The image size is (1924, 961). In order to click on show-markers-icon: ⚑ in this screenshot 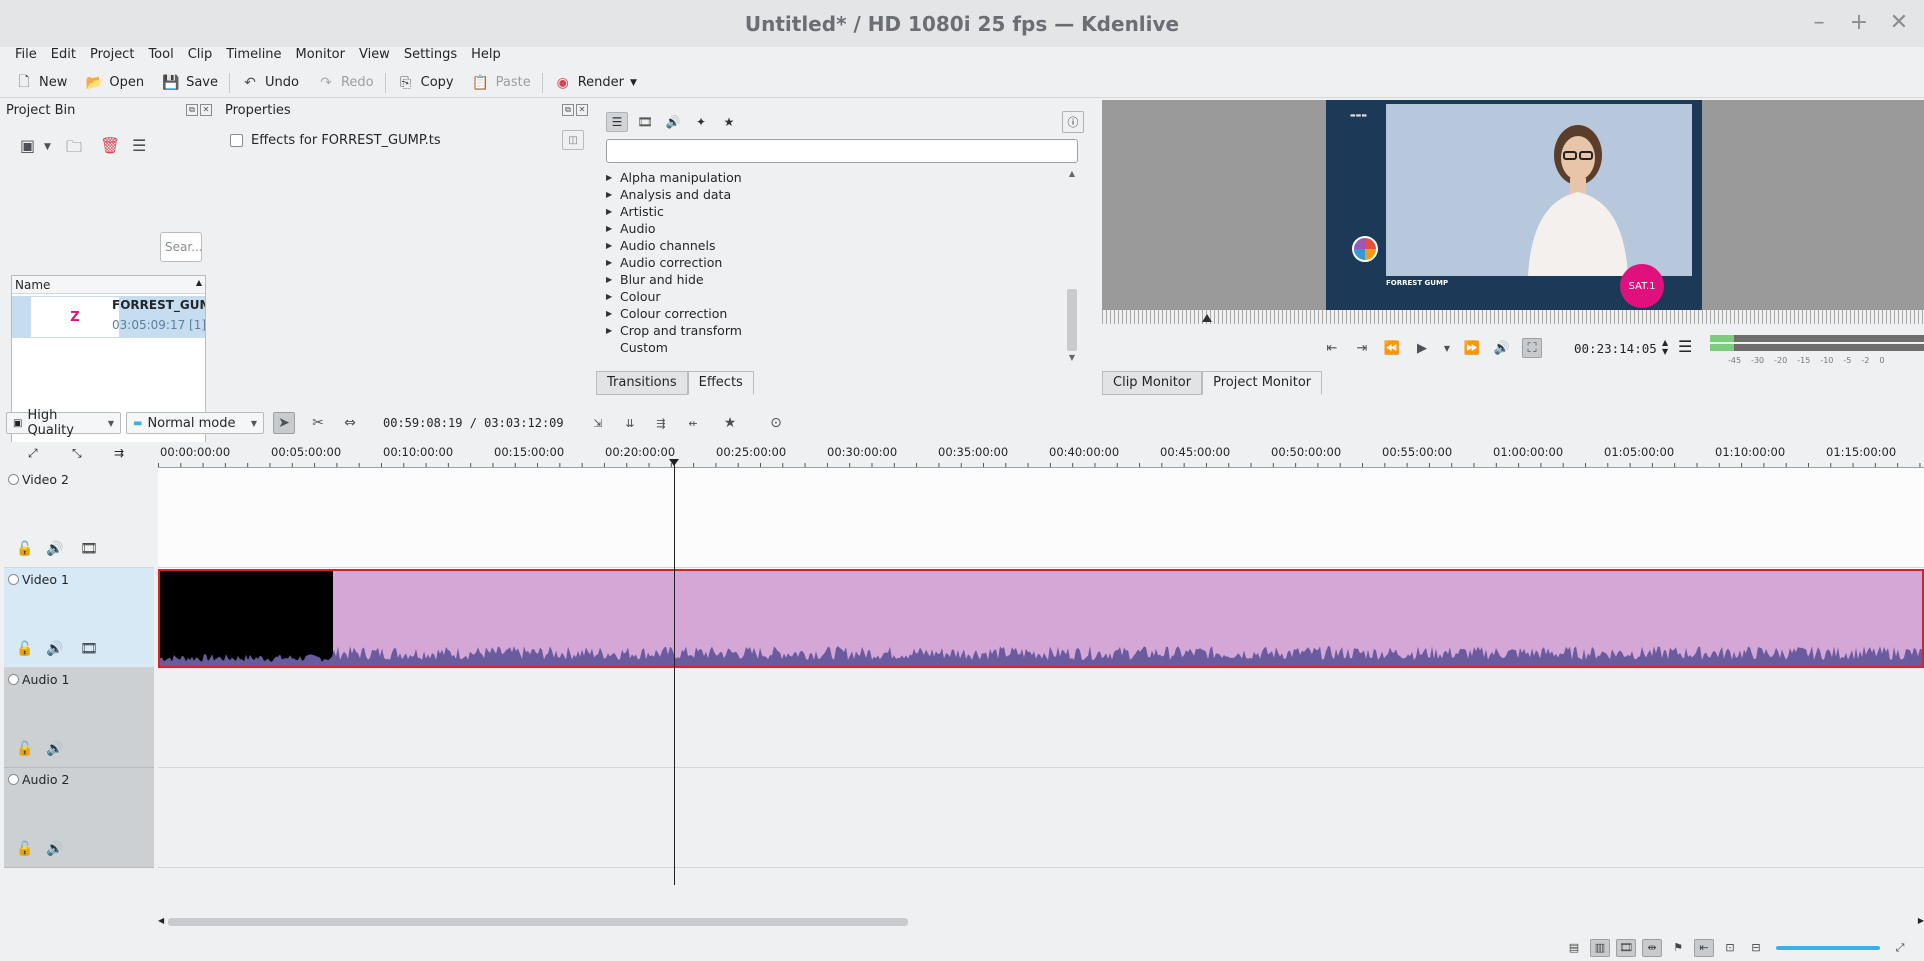, I will do `click(1678, 948)`.